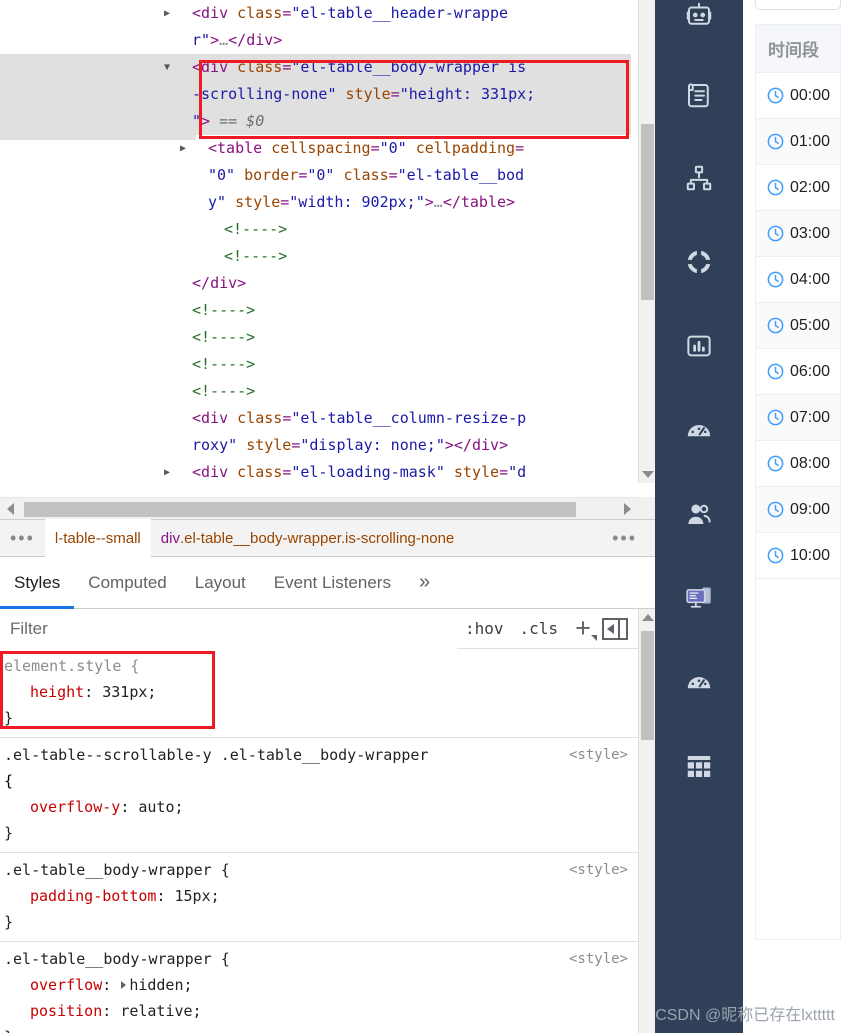 This screenshot has width=841, height=1033. What do you see at coordinates (648, 617) in the screenshot?
I see `scroll-up-arrow-icon` at bounding box center [648, 617].